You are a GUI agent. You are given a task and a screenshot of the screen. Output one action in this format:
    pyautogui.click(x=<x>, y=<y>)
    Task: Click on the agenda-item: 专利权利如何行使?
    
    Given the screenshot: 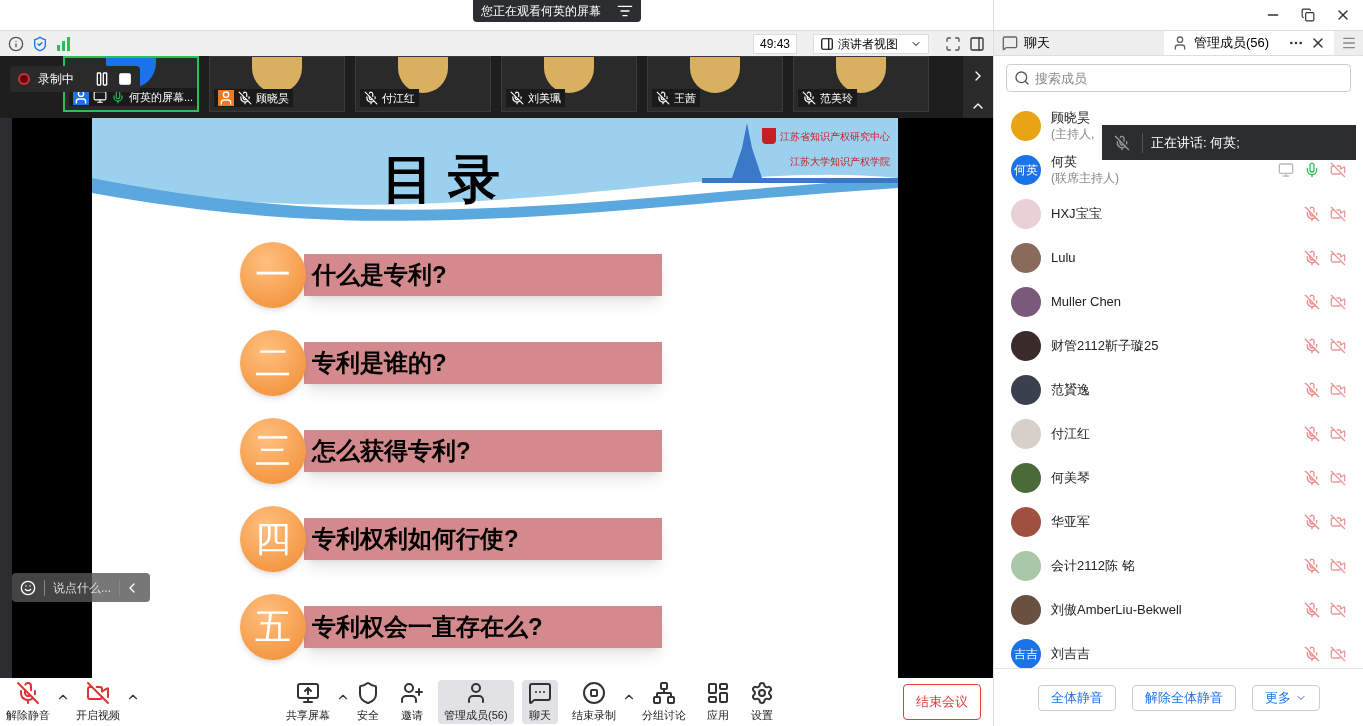 What is the action you would take?
    pyautogui.click(x=483, y=539)
    